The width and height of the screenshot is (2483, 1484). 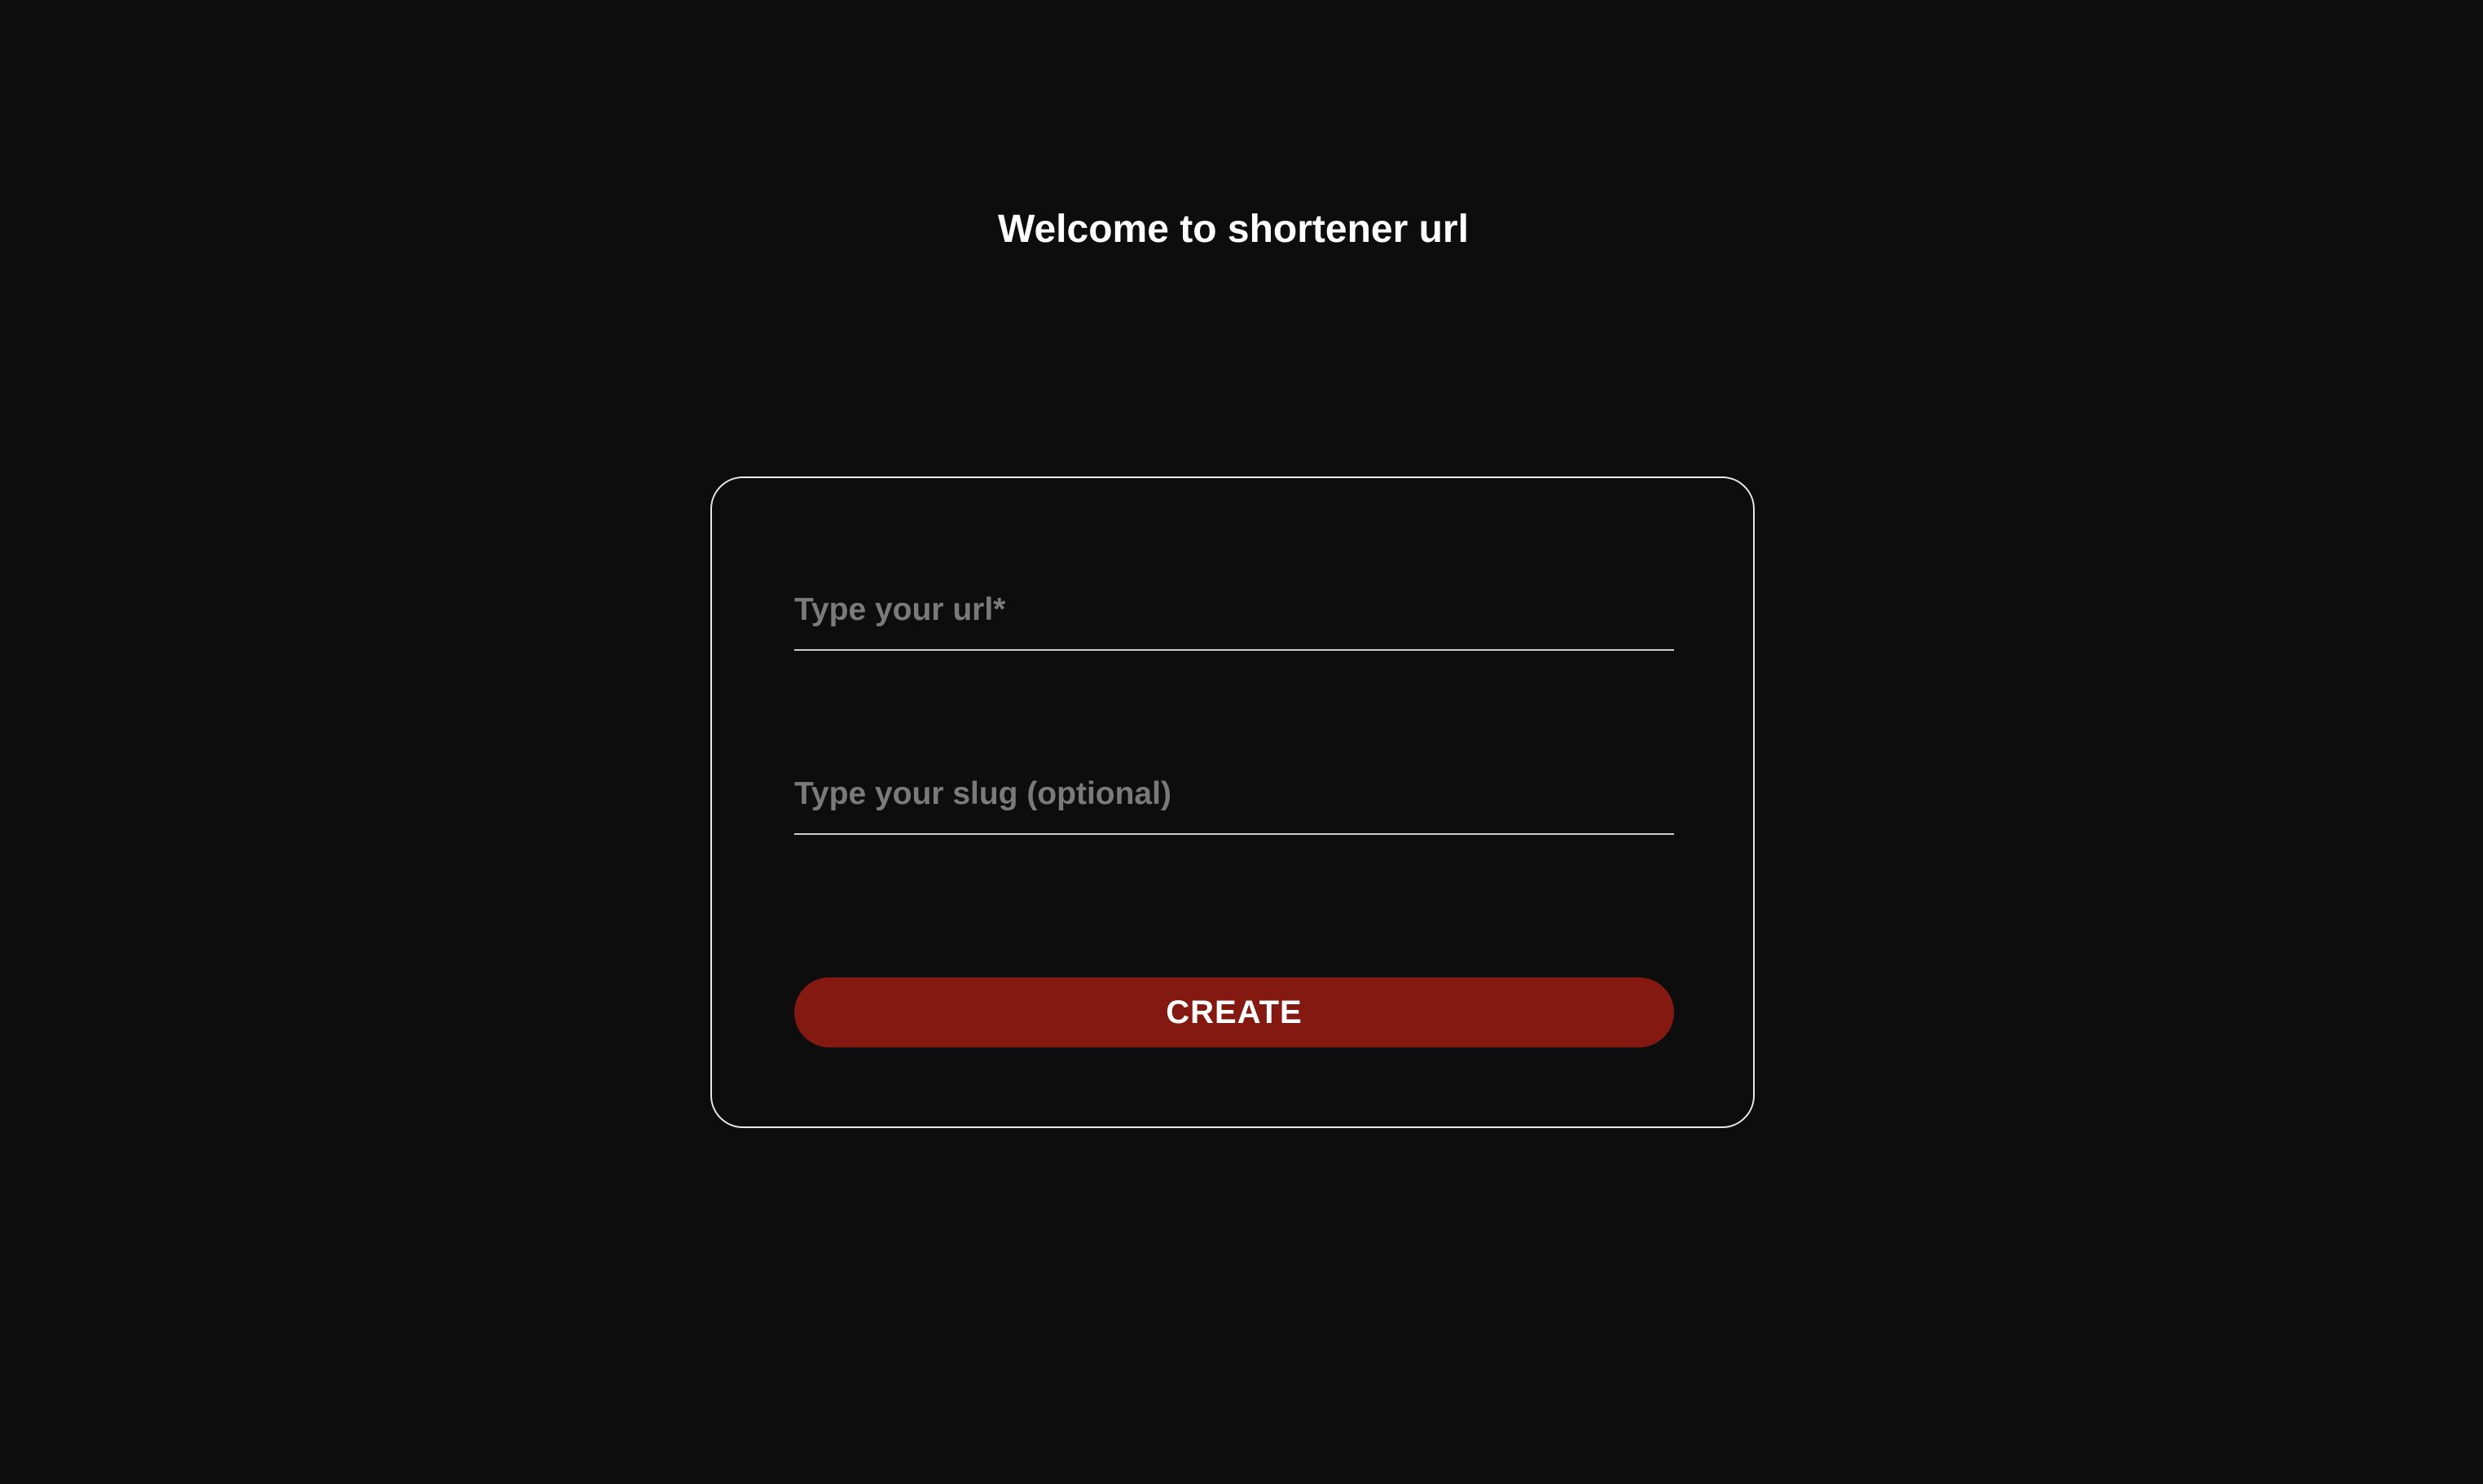 I want to click on slug-input, so click(x=1234, y=800).